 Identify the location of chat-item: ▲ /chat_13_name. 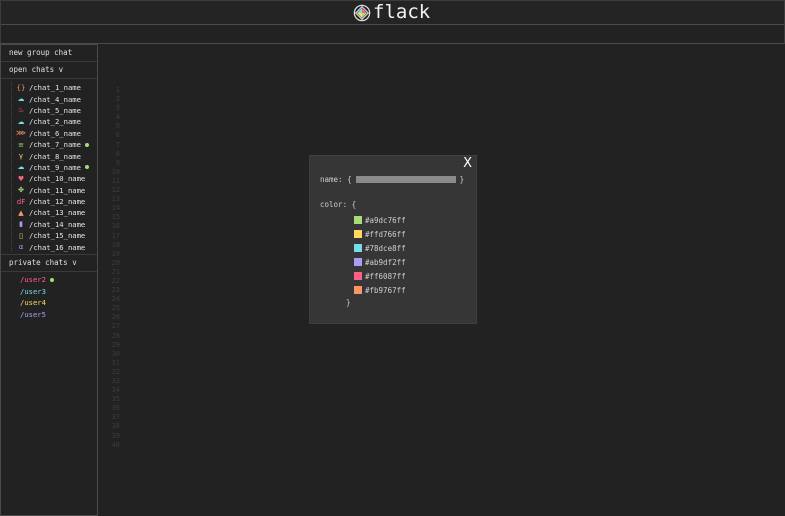
(49, 212).